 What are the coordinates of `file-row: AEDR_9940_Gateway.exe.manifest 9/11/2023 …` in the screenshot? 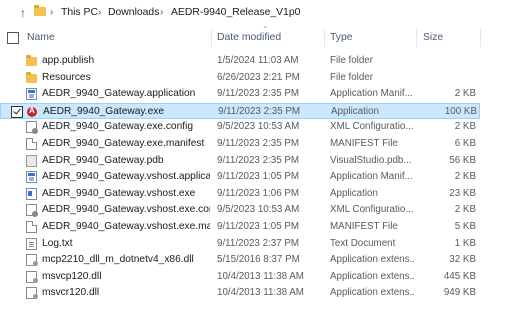 It's located at (240, 144).